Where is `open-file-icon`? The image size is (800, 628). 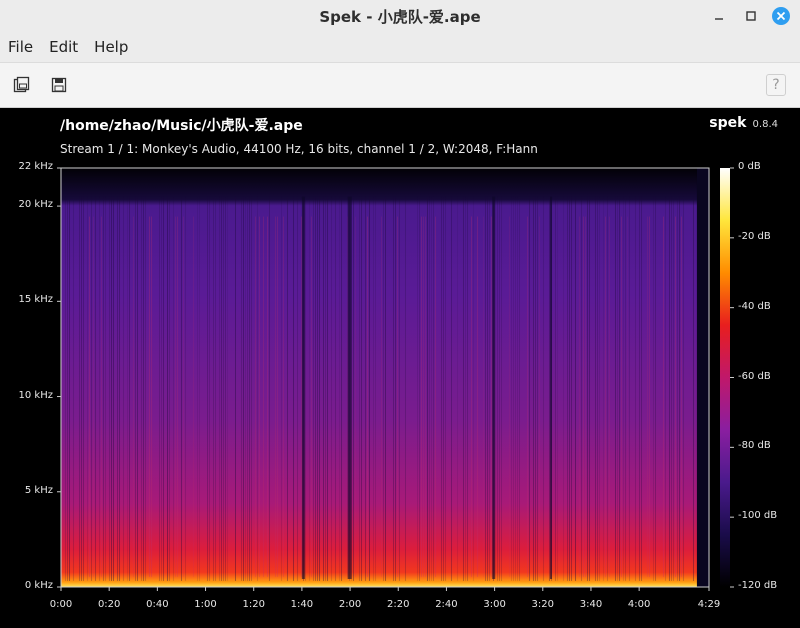 open-file-icon is located at coordinates (21, 84).